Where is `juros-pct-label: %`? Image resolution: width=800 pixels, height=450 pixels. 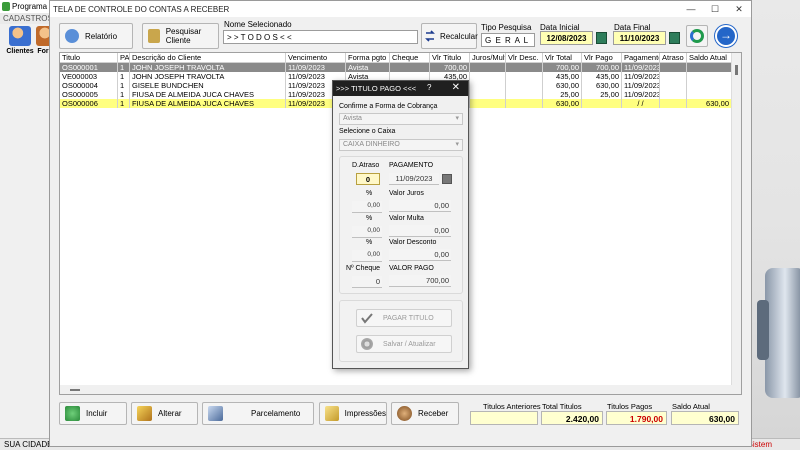 juros-pct-label: % is located at coordinates (369, 193).